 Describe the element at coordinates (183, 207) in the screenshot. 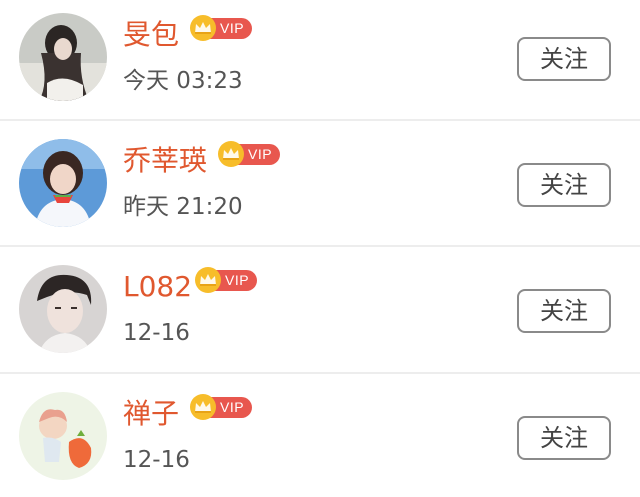

I see `timestamp: 昨天 21:20` at that location.